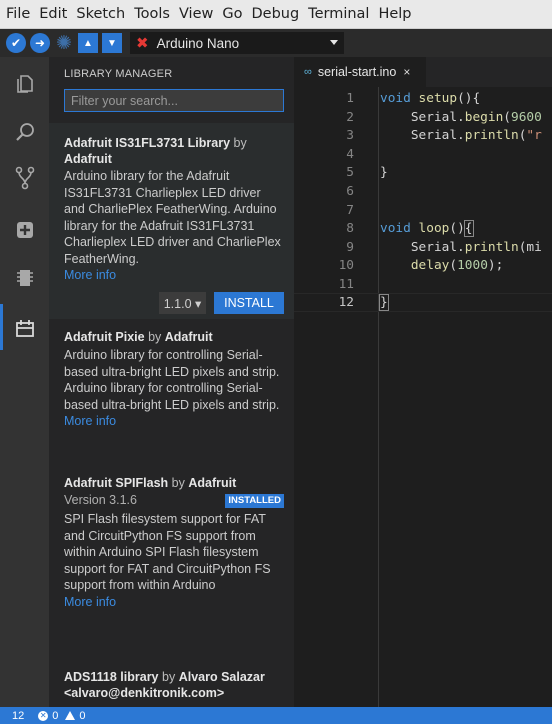 This screenshot has width=552, height=724. What do you see at coordinates (88, 43) in the screenshot?
I see `upload-arrow-icon: ▲` at bounding box center [88, 43].